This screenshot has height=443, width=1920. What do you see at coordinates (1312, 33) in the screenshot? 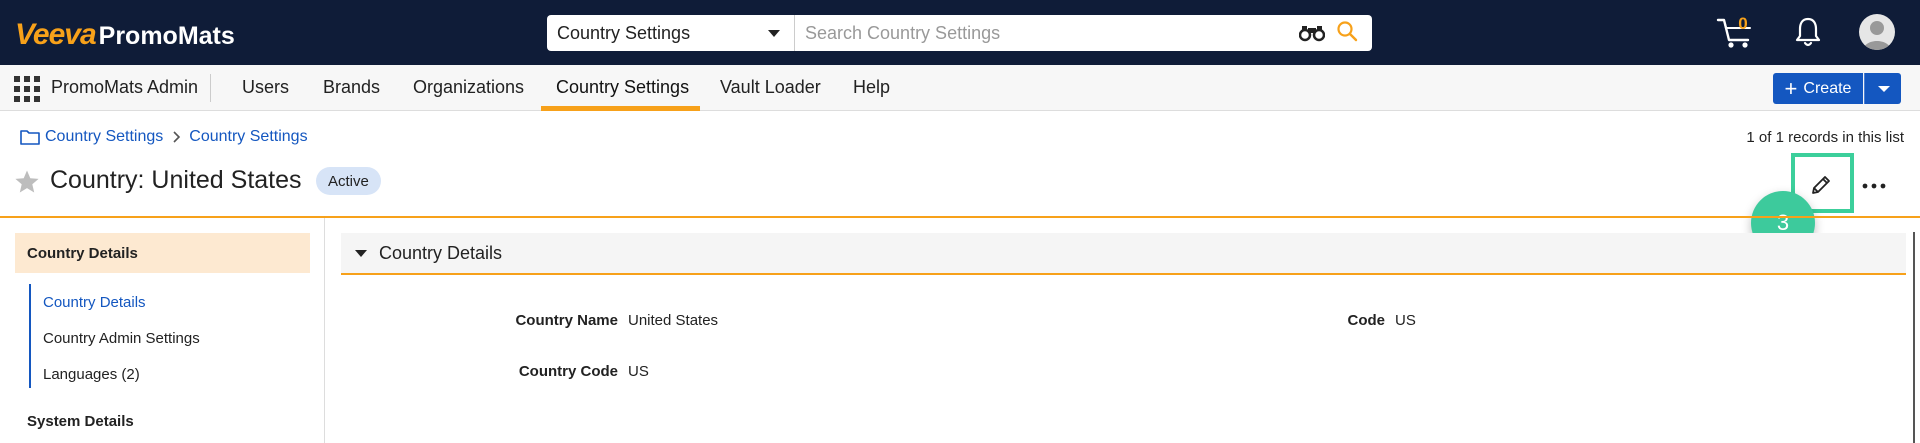
I see `binoculars-icon` at bounding box center [1312, 33].